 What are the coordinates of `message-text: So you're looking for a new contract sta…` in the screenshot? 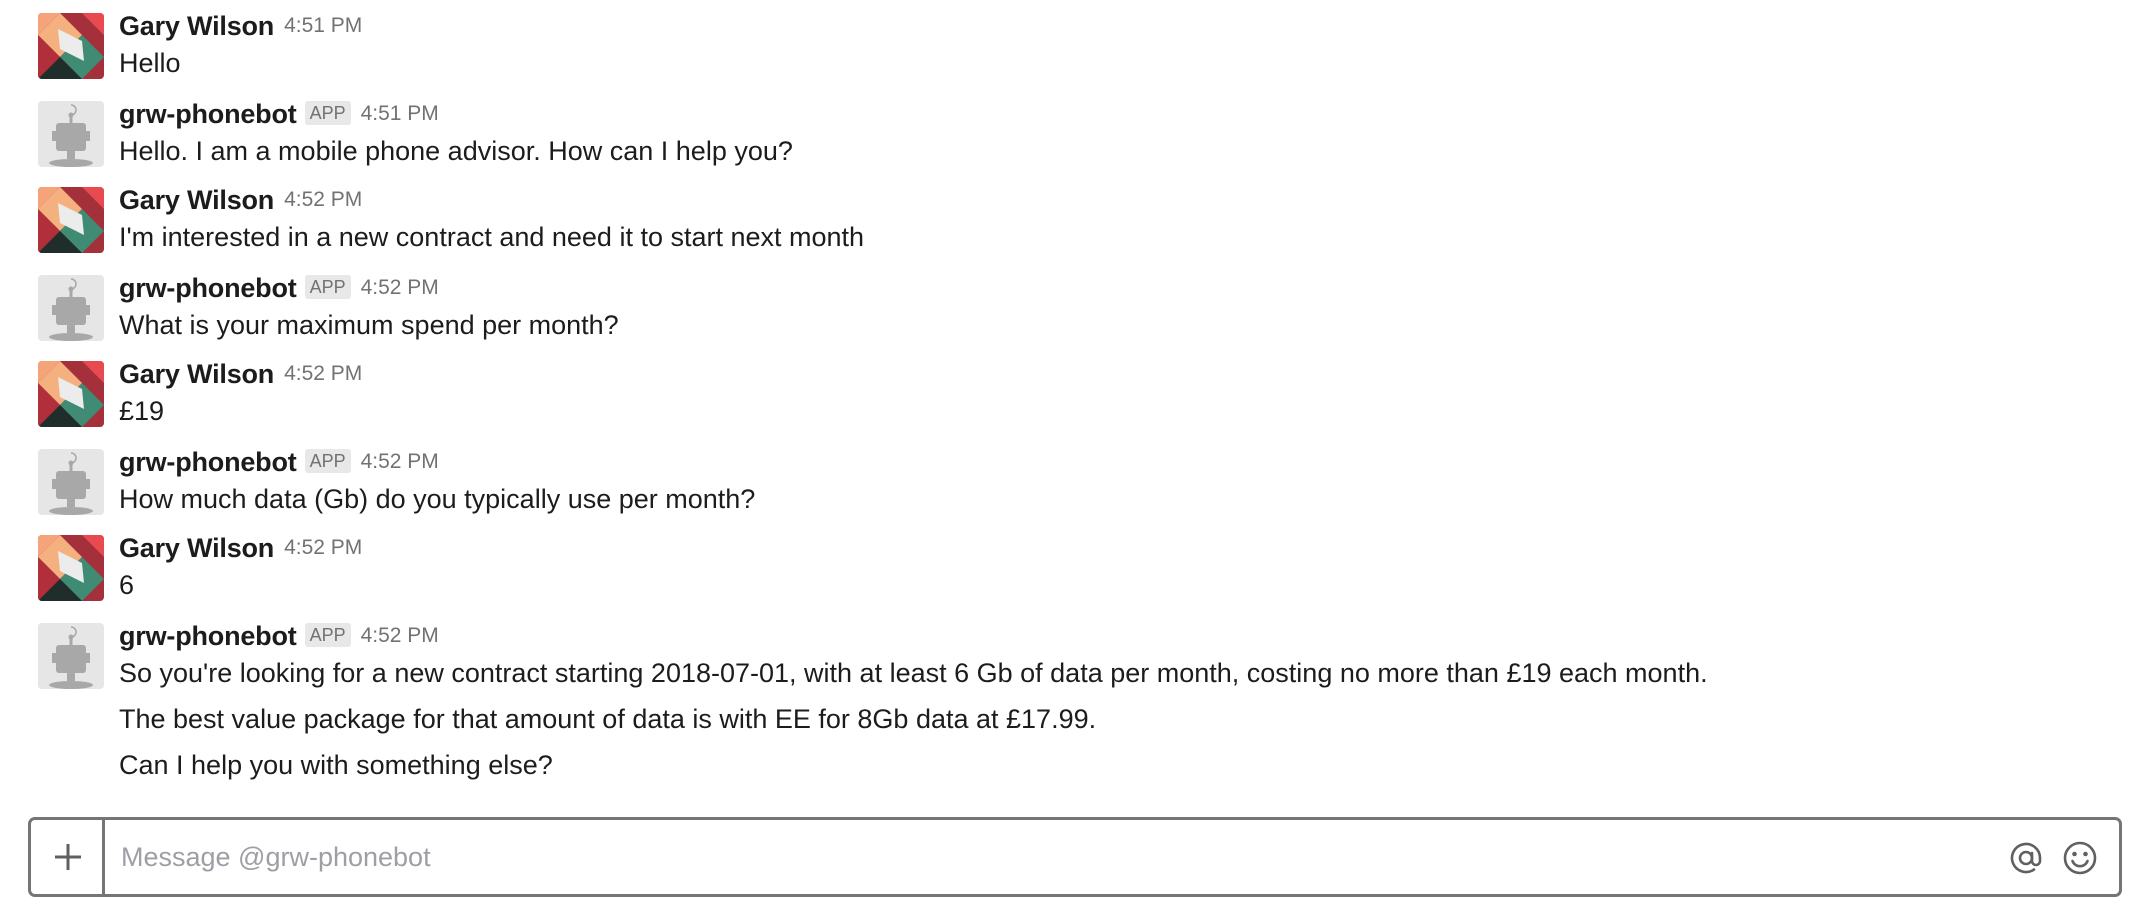 It's located at (913, 673).